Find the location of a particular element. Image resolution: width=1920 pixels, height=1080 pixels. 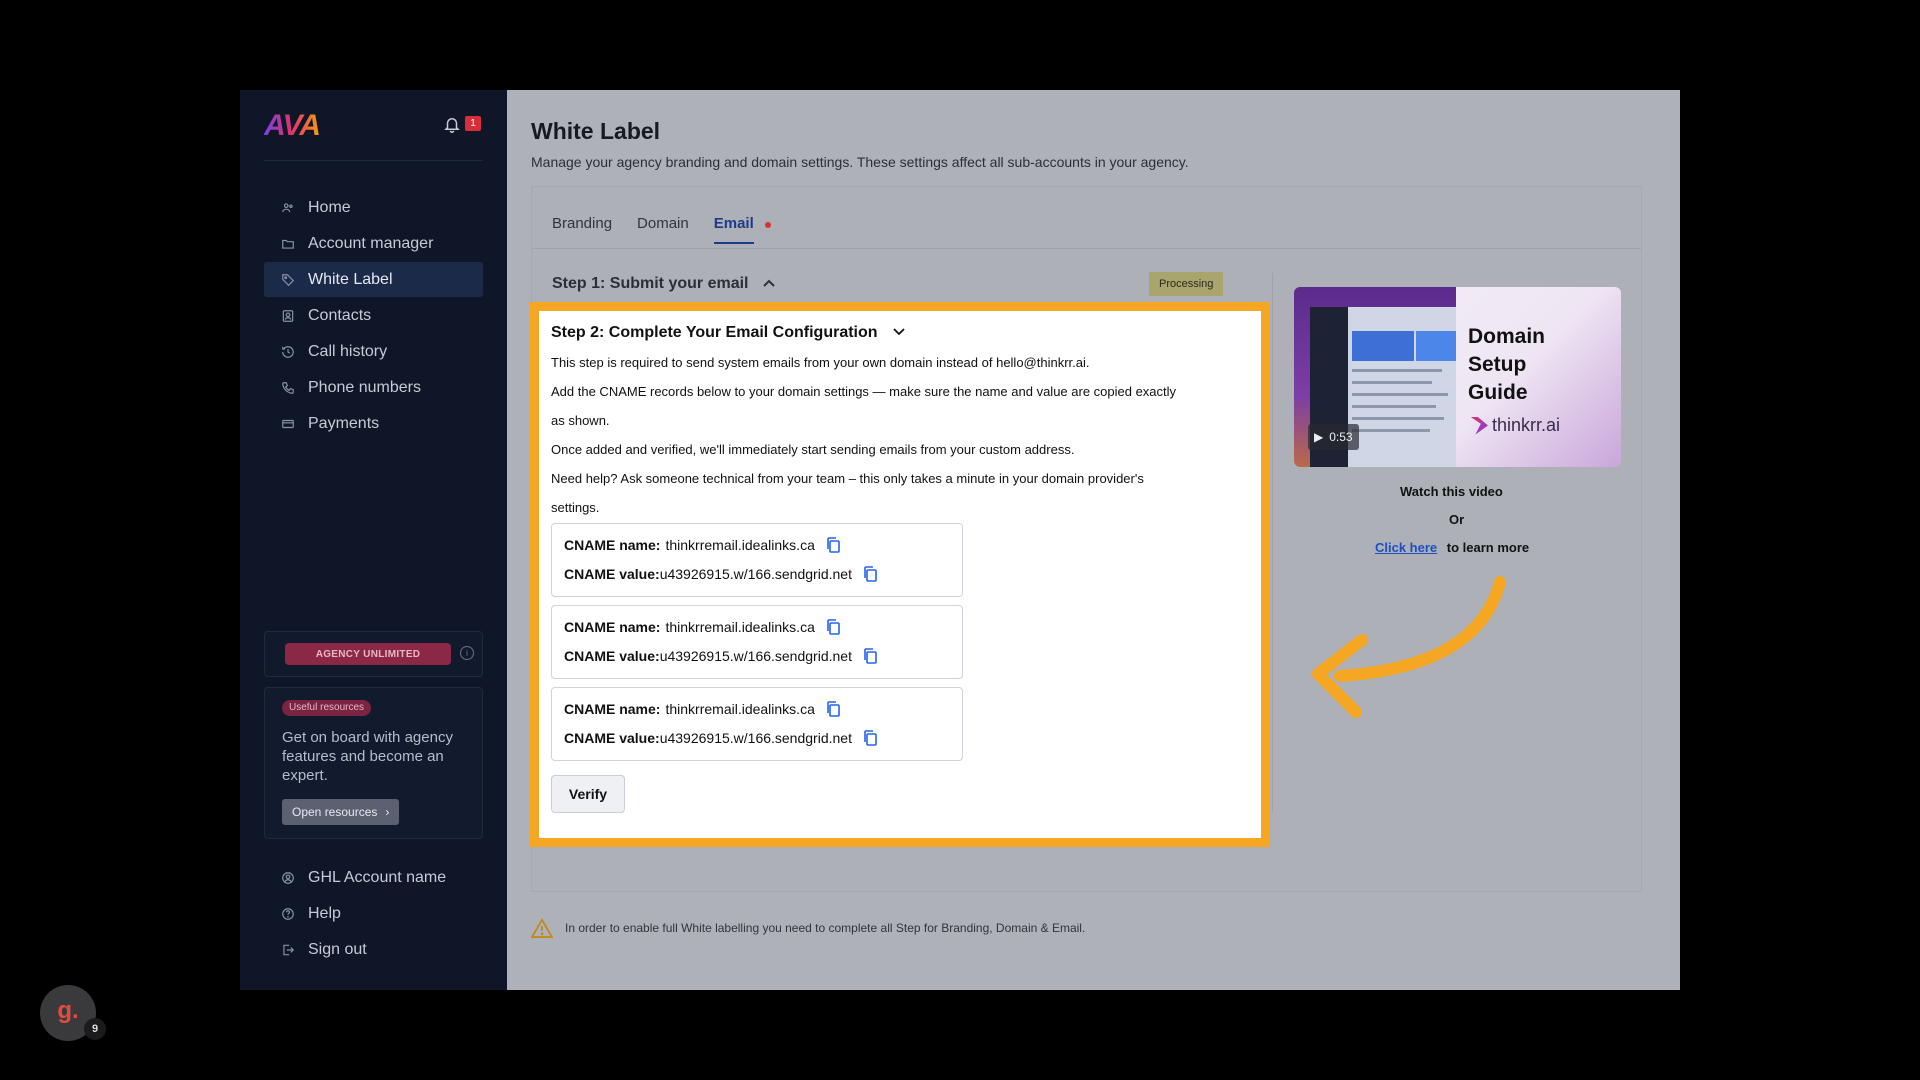

click-here-link: Click here is located at coordinates (1406, 547).